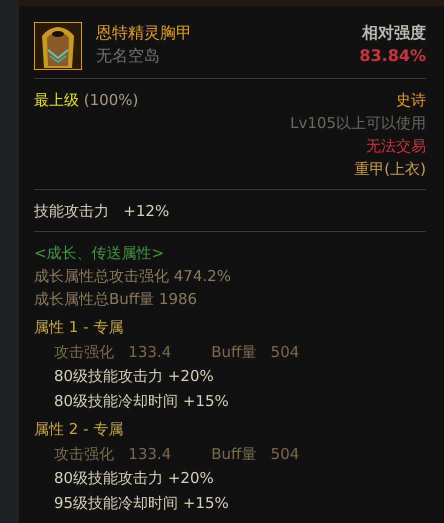 This screenshot has width=444, height=523. I want to click on item-name: 恩特精灵胸甲, so click(144, 33).